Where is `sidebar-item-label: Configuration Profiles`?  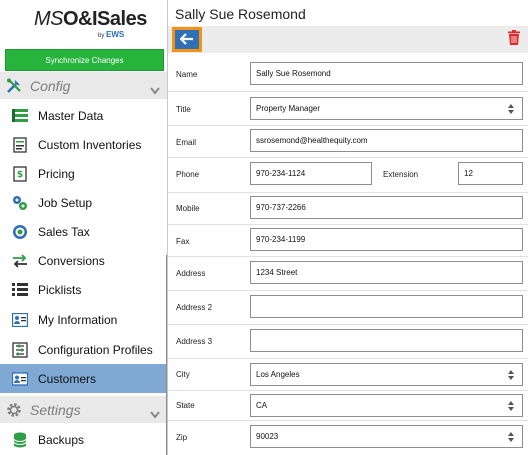 sidebar-item-label: Configuration Profiles is located at coordinates (95, 349).